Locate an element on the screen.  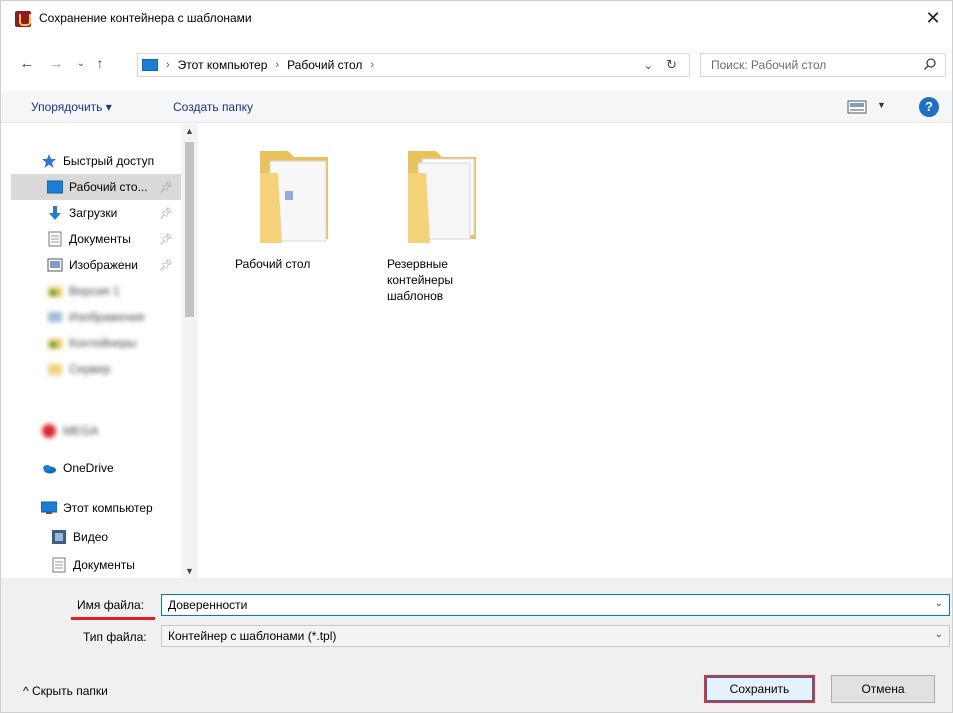
video-icon is located at coordinates (59, 537).